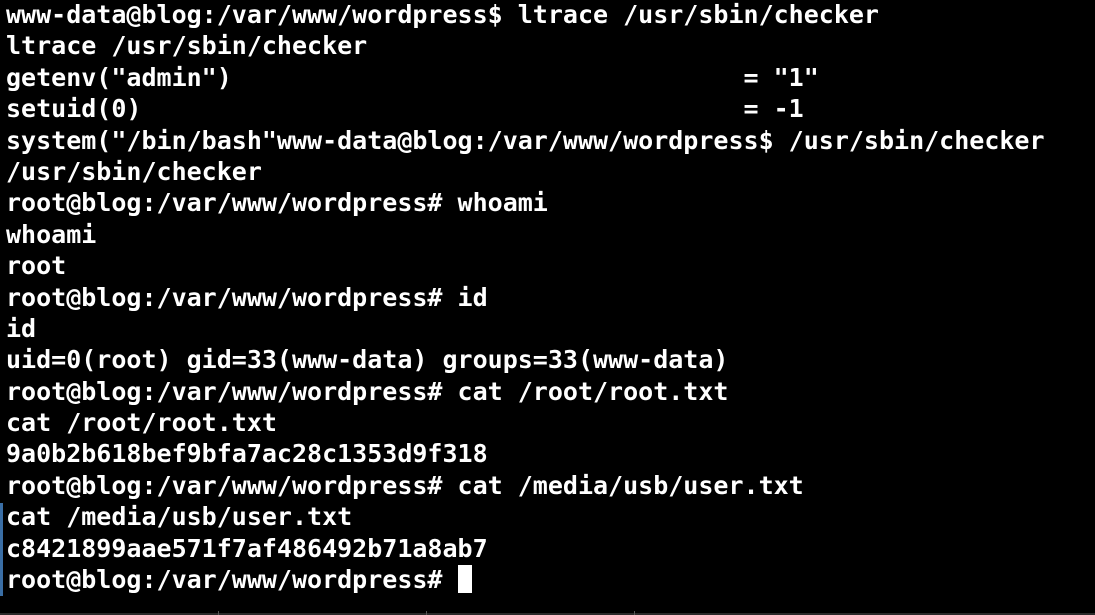 The image size is (1095, 615). What do you see at coordinates (187, 46) in the screenshot?
I see `terminal-line: ltrace /usr/sbin/checker` at bounding box center [187, 46].